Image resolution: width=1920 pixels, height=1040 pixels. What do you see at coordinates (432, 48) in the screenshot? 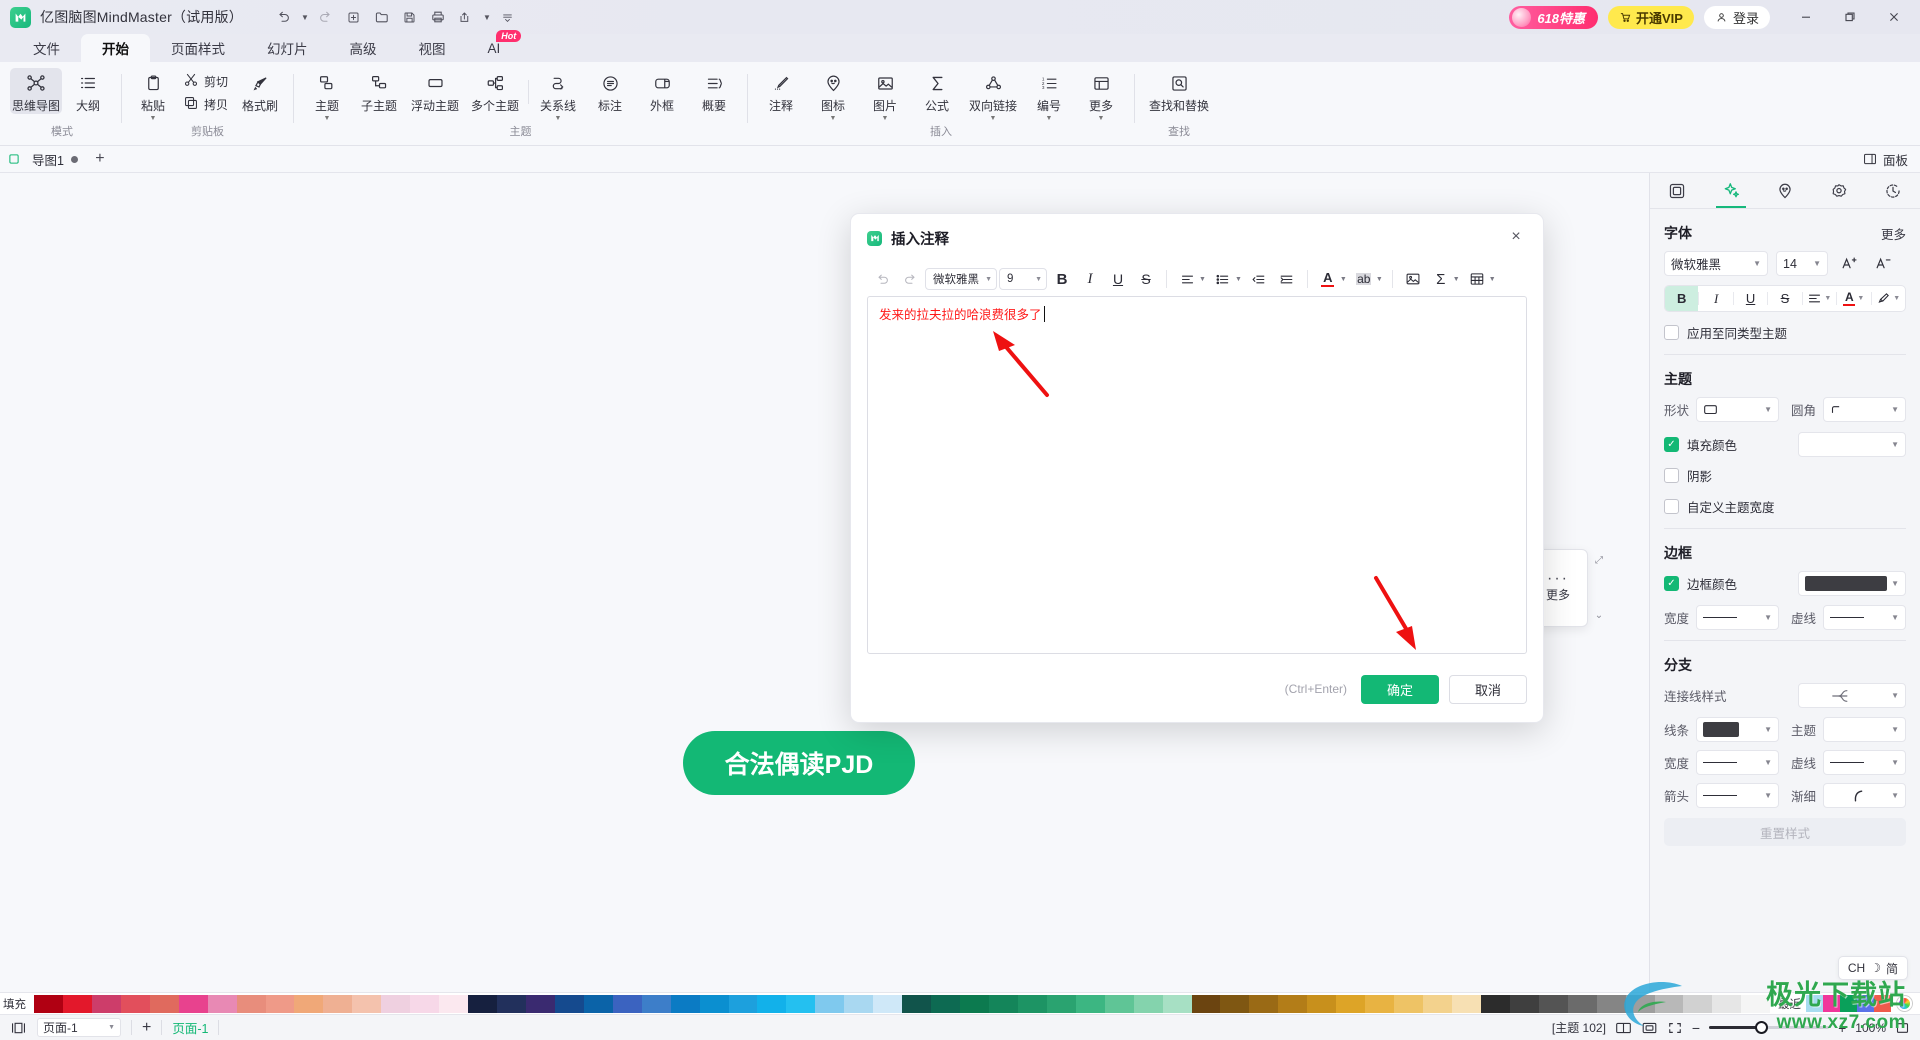
I see `tab-view: 视图` at bounding box center [432, 48].